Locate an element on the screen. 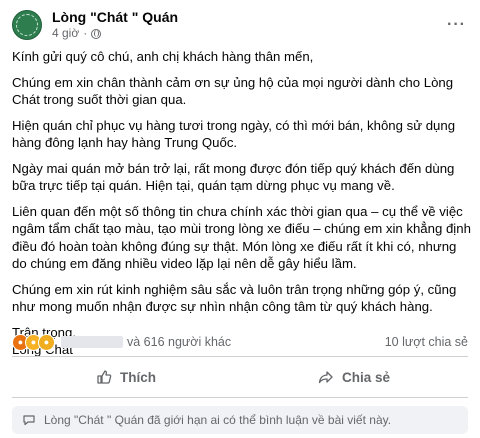  reaction-count: và 616 người khác is located at coordinates (179, 342).